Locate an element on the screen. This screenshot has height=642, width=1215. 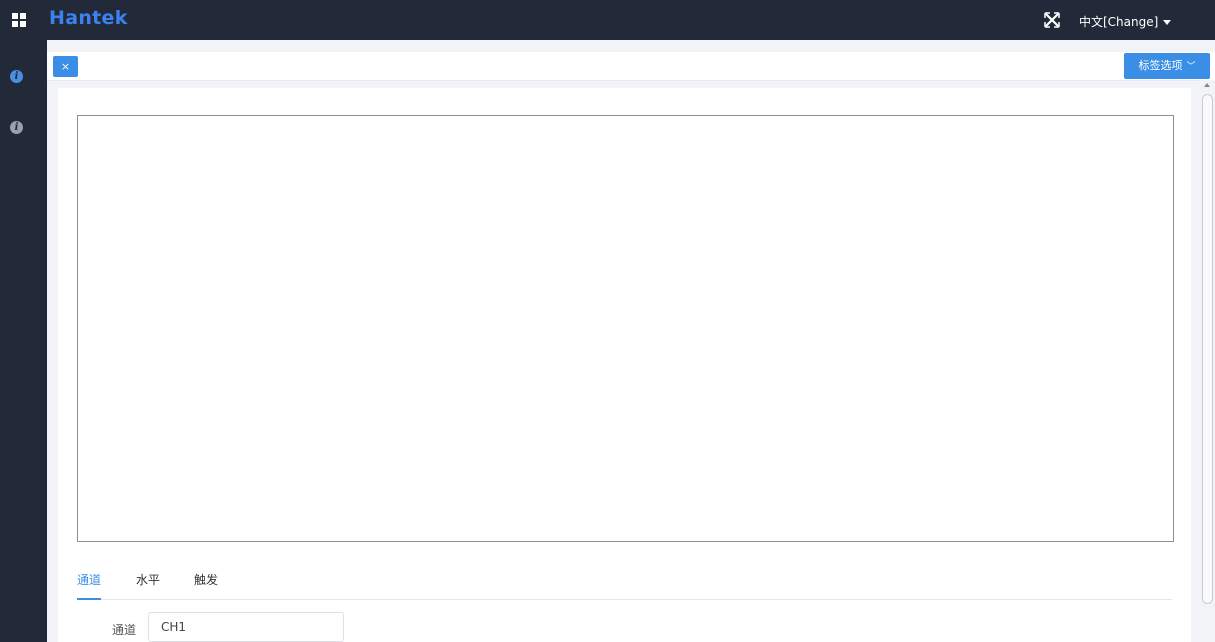
tab-options-dropdown: 标签选项 ﹀ is located at coordinates (1167, 66).